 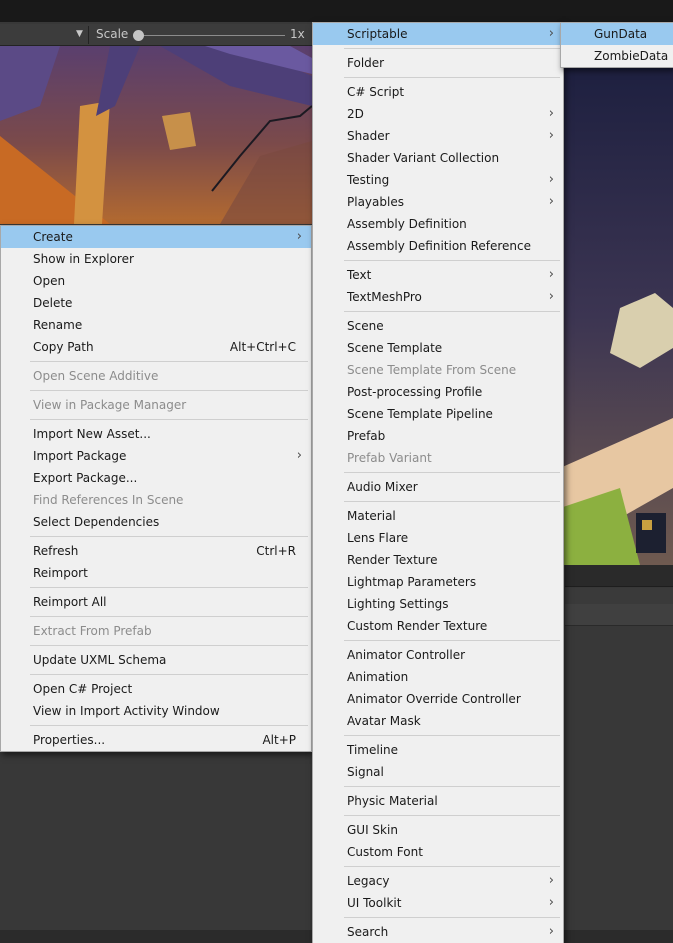 What do you see at coordinates (438, 903) in the screenshot?
I see `menu-item-ui-toolkit: UI Toolkit ›` at bounding box center [438, 903].